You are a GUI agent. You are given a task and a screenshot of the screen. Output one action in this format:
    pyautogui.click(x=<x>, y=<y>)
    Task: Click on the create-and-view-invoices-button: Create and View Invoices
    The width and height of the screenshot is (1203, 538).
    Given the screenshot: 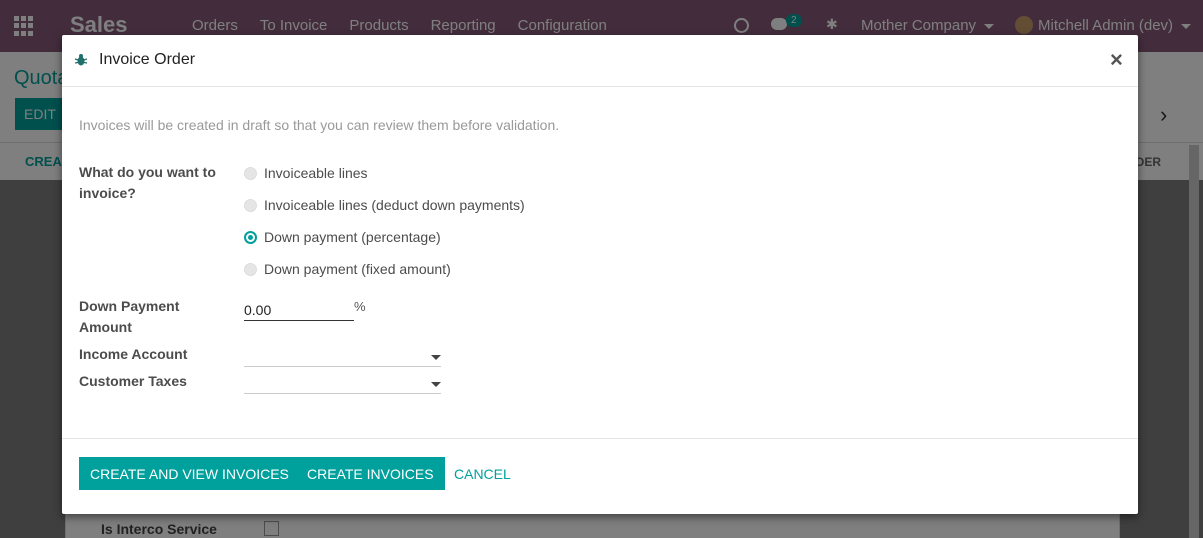 What is the action you would take?
    pyautogui.click(x=189, y=473)
    